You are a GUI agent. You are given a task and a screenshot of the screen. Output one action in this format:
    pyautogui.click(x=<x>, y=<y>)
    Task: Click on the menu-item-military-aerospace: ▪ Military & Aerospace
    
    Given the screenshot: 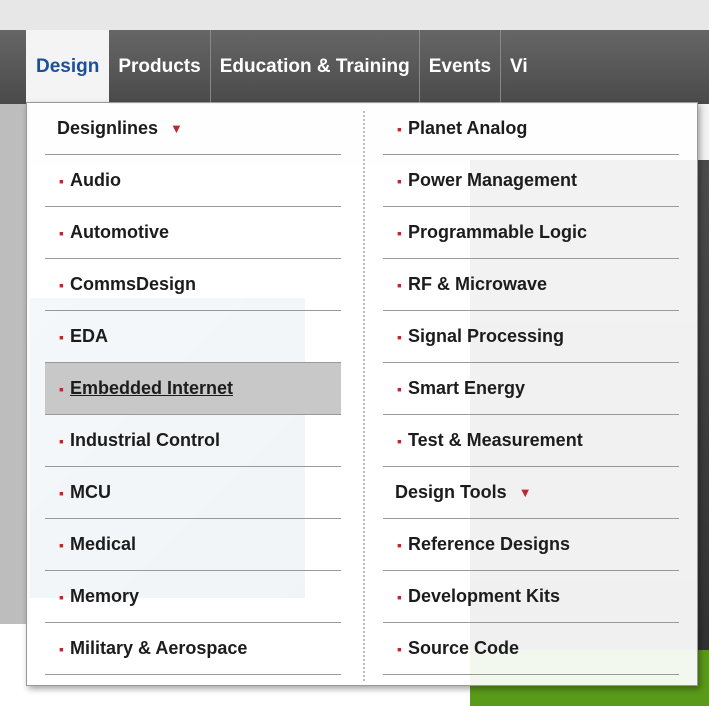 What is the action you would take?
    pyautogui.click(x=193, y=649)
    